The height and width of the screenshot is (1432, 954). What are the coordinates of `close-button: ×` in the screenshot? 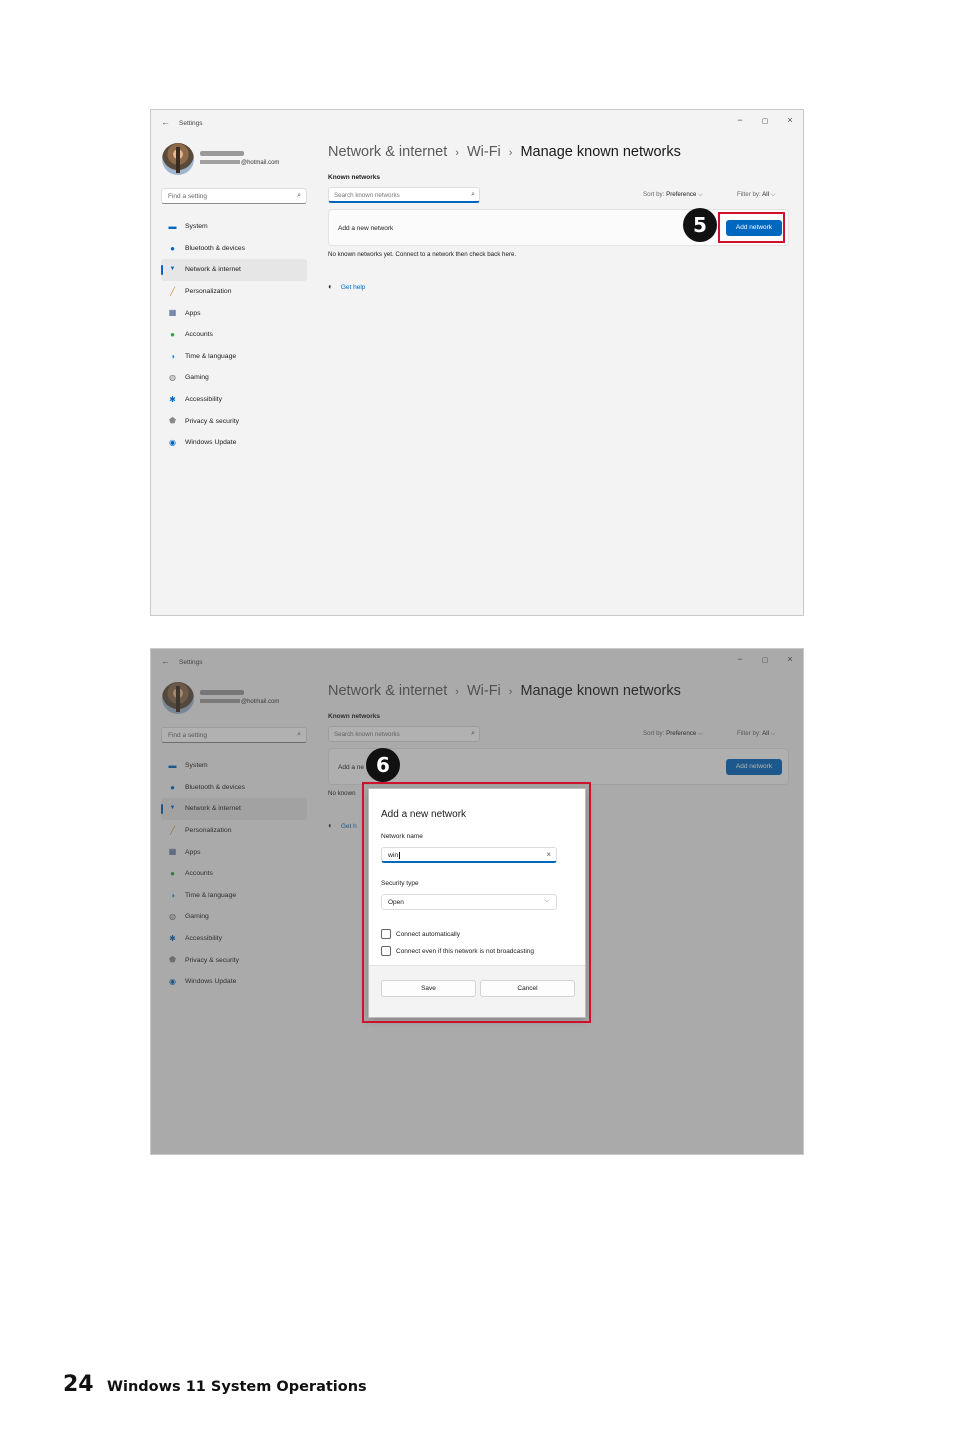 It's located at (790, 120).